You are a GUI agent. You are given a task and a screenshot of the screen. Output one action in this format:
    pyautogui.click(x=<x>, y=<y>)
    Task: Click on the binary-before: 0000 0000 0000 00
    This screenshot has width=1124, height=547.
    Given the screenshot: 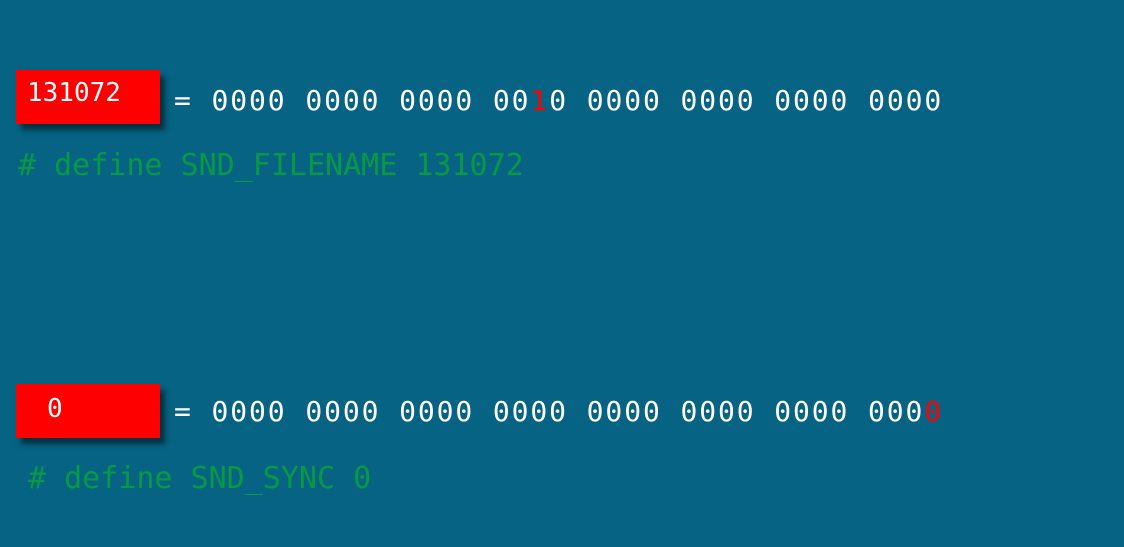 What is the action you would take?
    pyautogui.click(x=371, y=100)
    